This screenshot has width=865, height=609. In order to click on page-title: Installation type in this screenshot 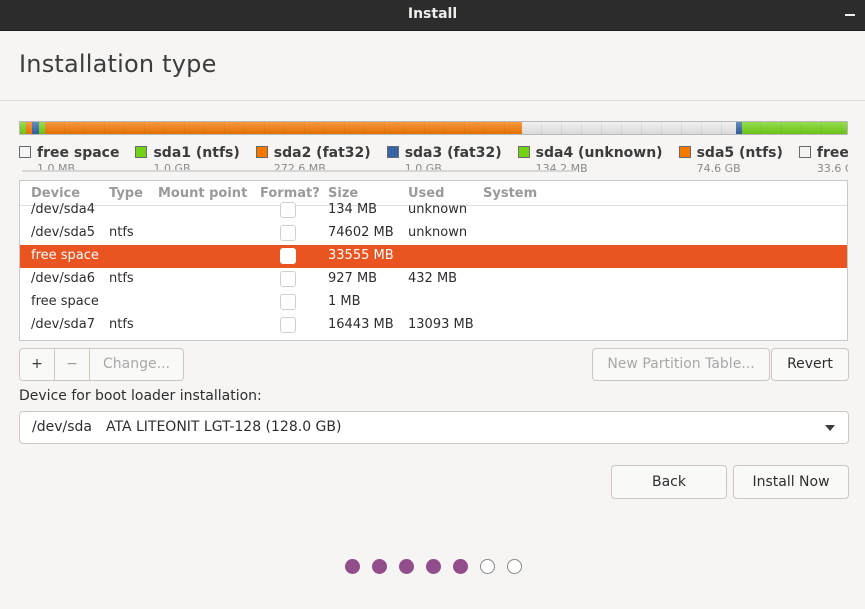, I will do `click(118, 64)`.